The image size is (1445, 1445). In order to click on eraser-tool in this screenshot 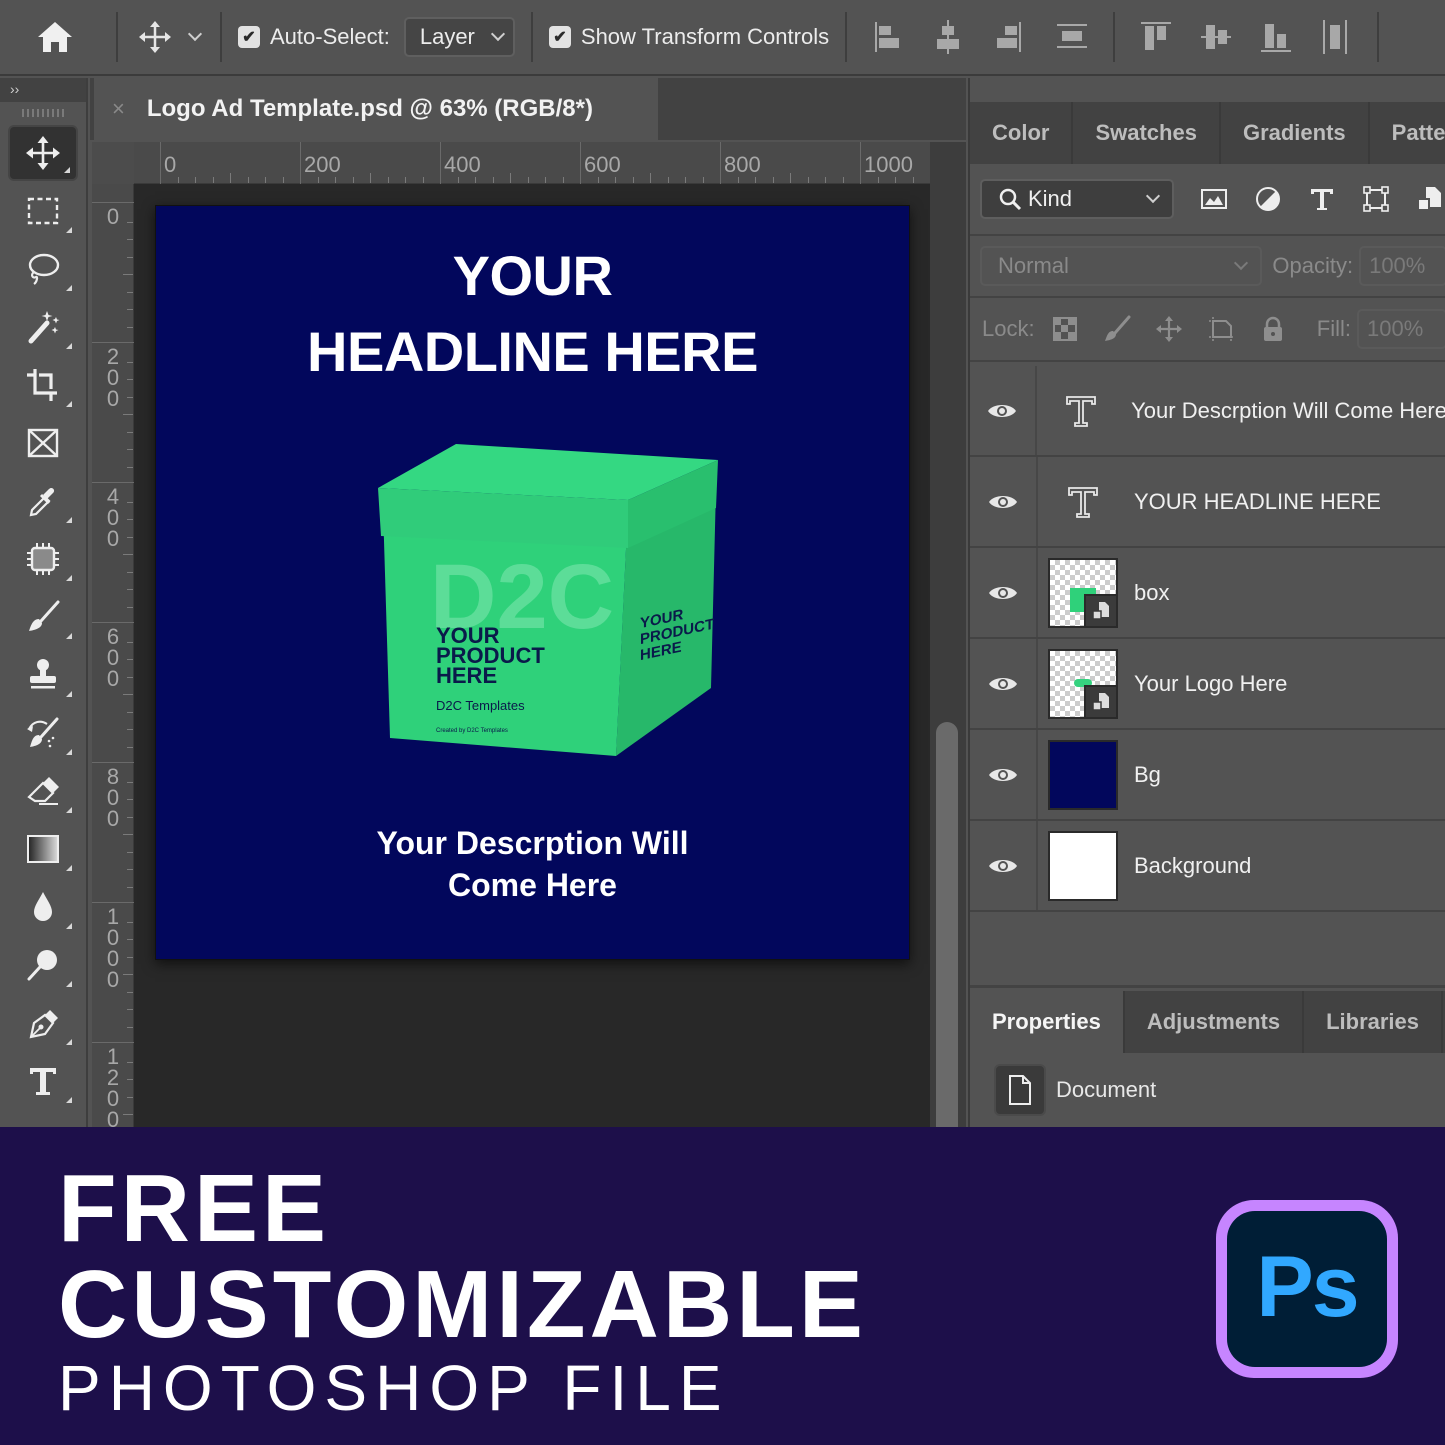, I will do `click(43, 790)`.